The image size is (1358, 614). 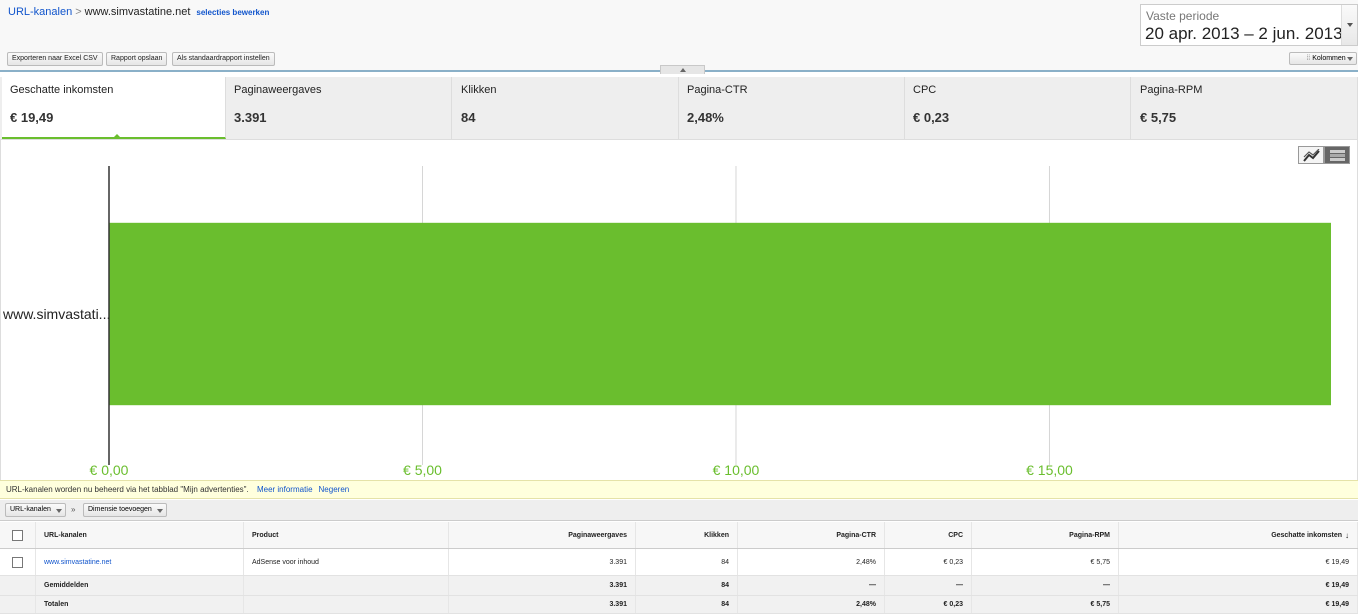 What do you see at coordinates (339, 108) in the screenshot?
I see `metric-tile: Paginaweergaves 3.391` at bounding box center [339, 108].